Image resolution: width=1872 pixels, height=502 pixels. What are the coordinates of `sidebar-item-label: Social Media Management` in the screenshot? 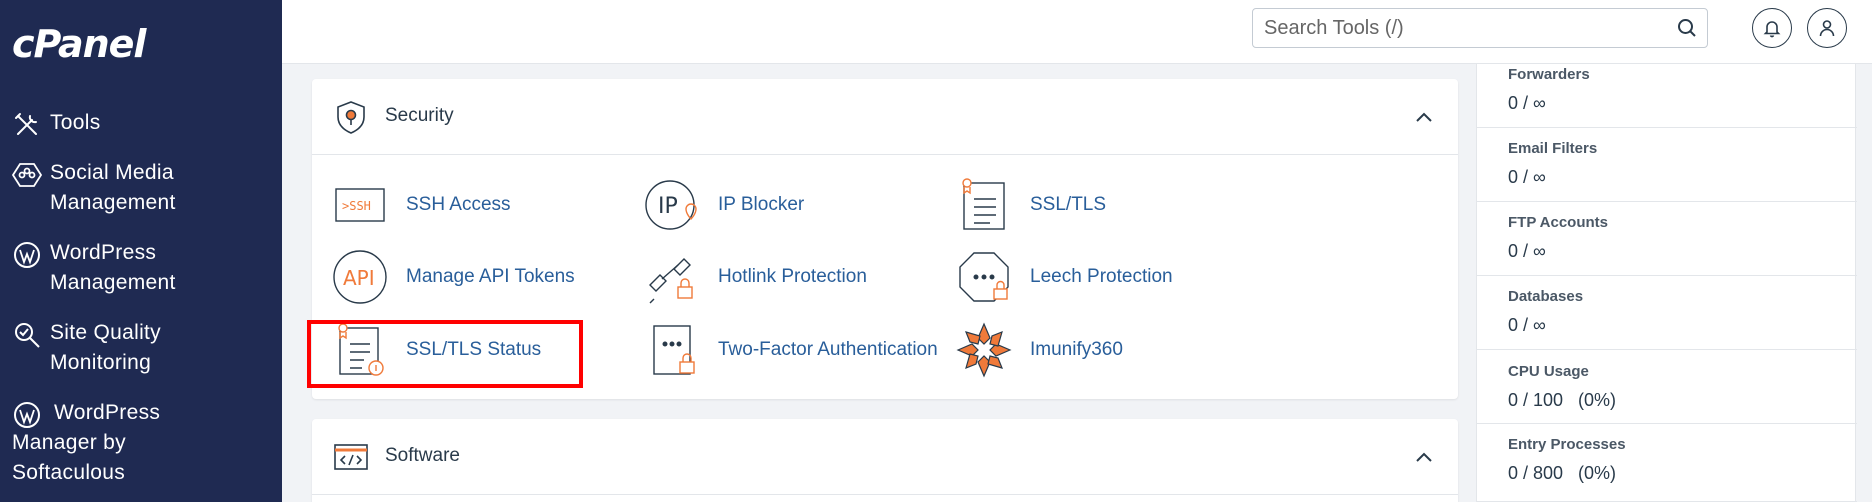 It's located at (113, 187).